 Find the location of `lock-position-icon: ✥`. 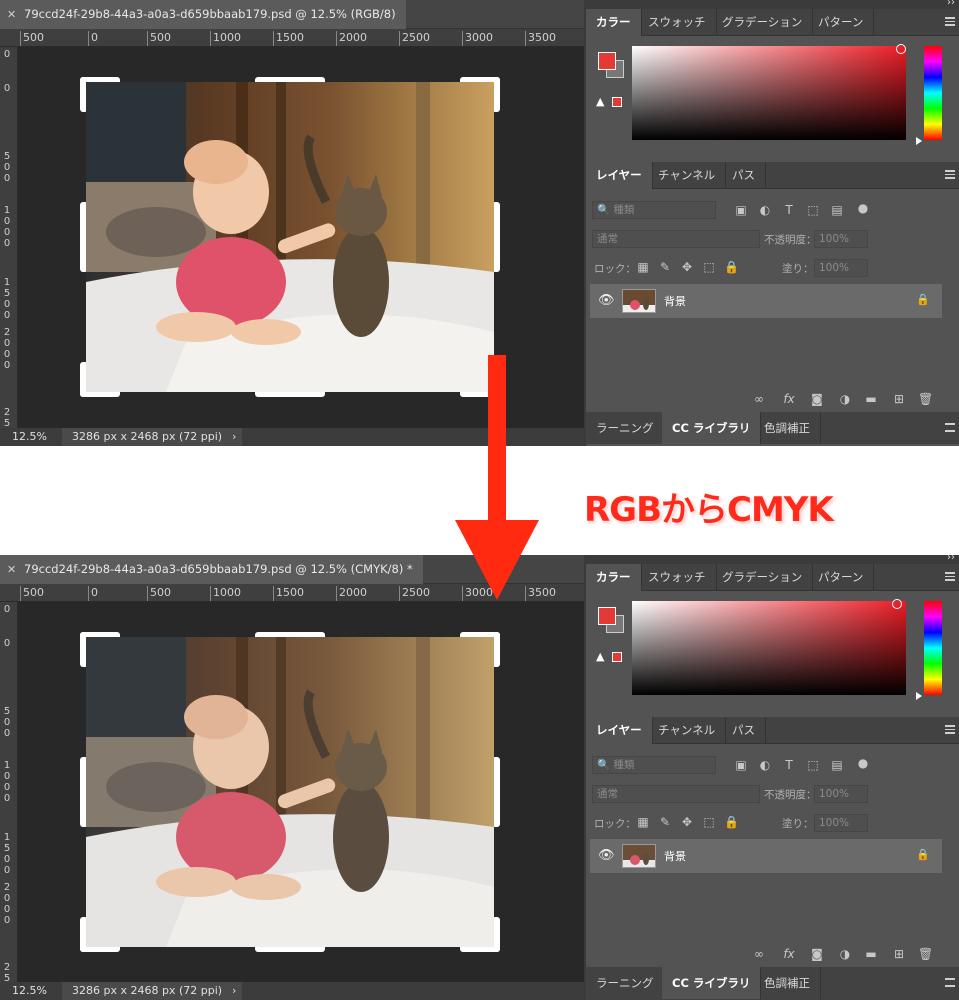

lock-position-icon: ✥ is located at coordinates (687, 267).